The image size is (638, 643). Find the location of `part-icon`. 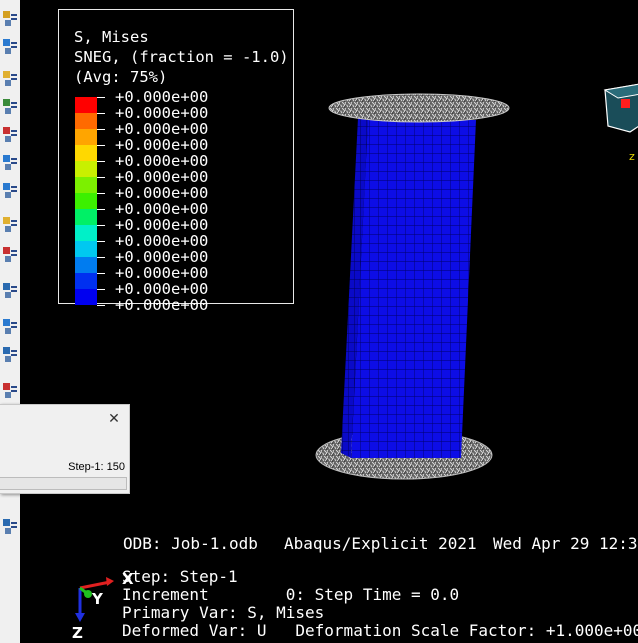

part-icon is located at coordinates (10, 18).